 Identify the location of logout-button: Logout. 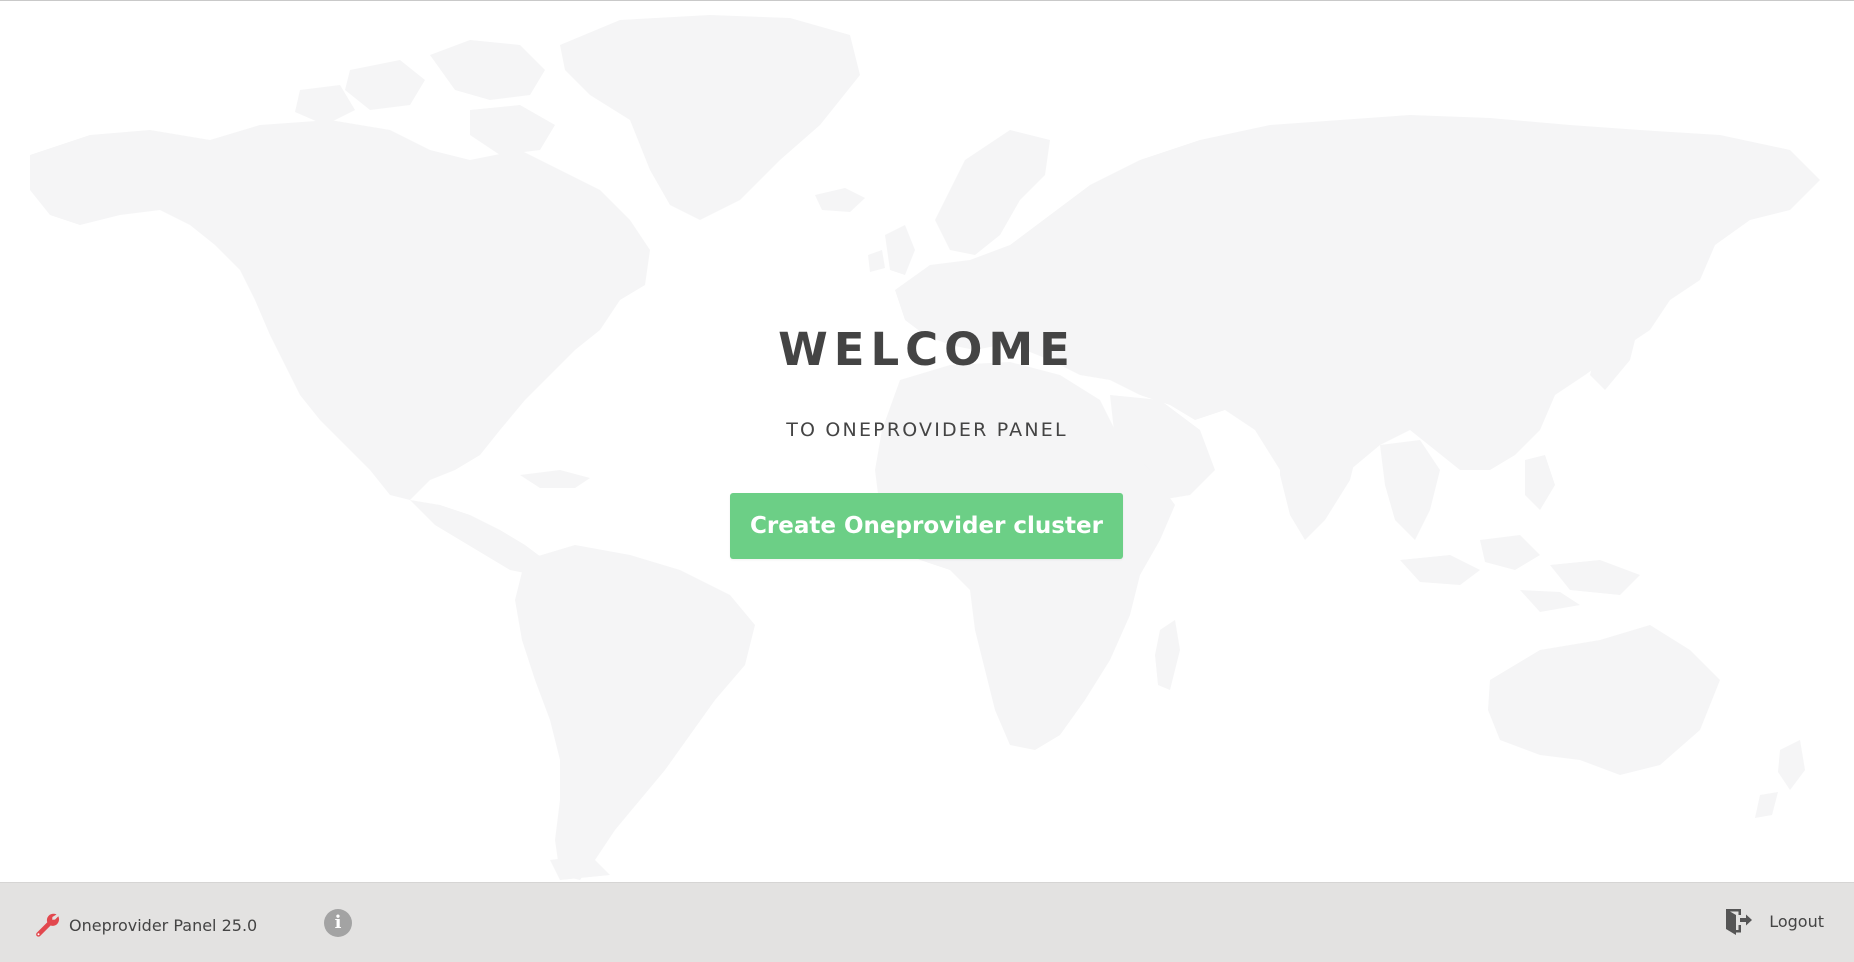
(1773, 921).